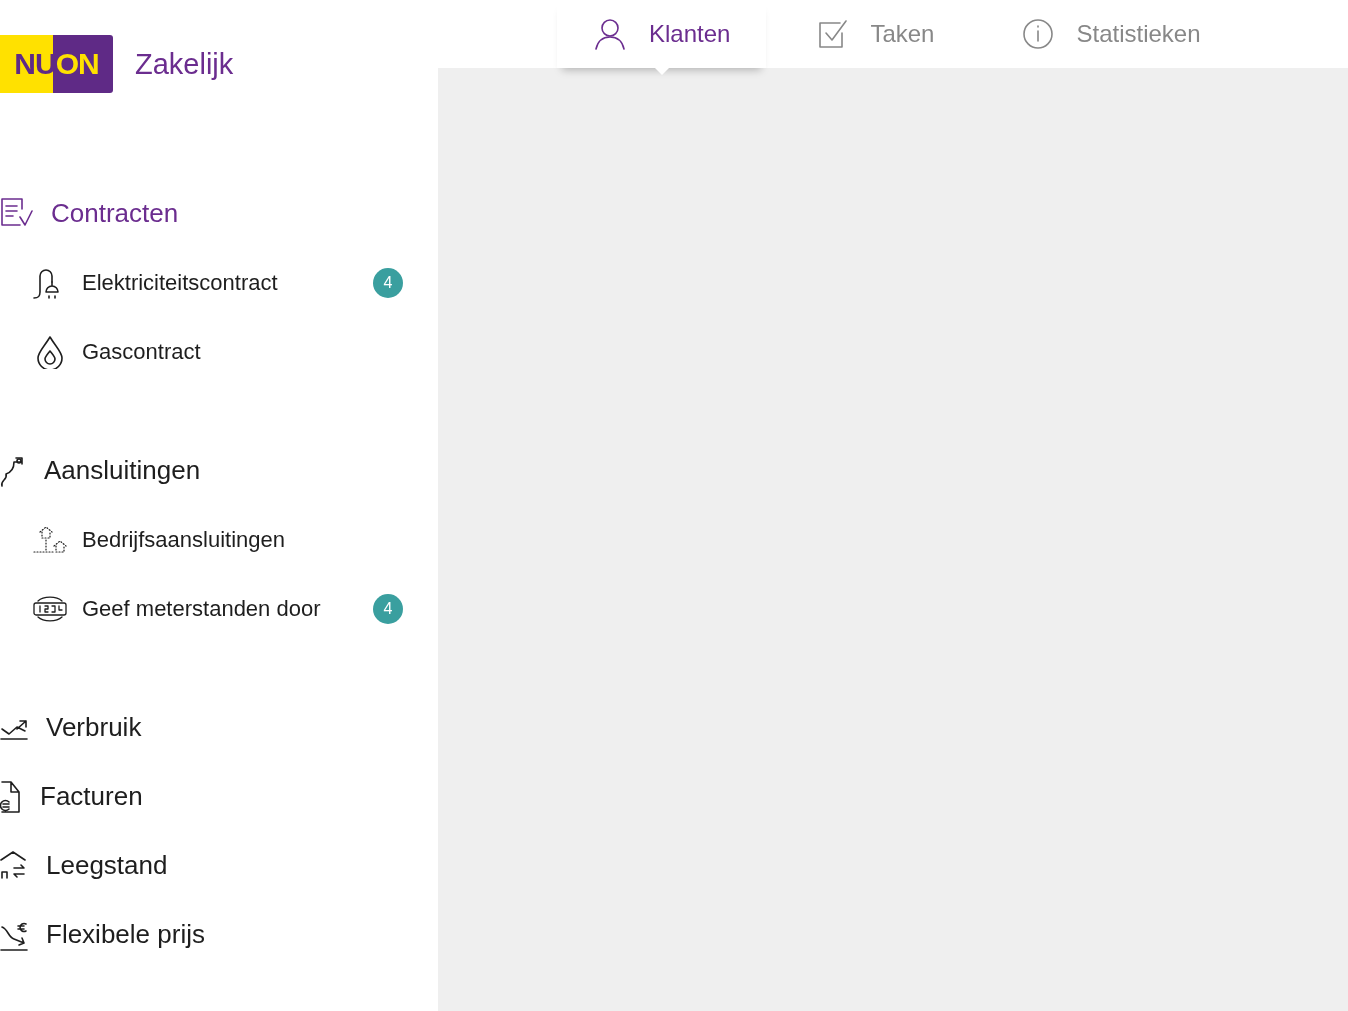 Image resolution: width=1348 pixels, height=1011 pixels. What do you see at coordinates (155, 282) in the screenshot?
I see `nav-subitem: Elektriciteitscontract` at bounding box center [155, 282].